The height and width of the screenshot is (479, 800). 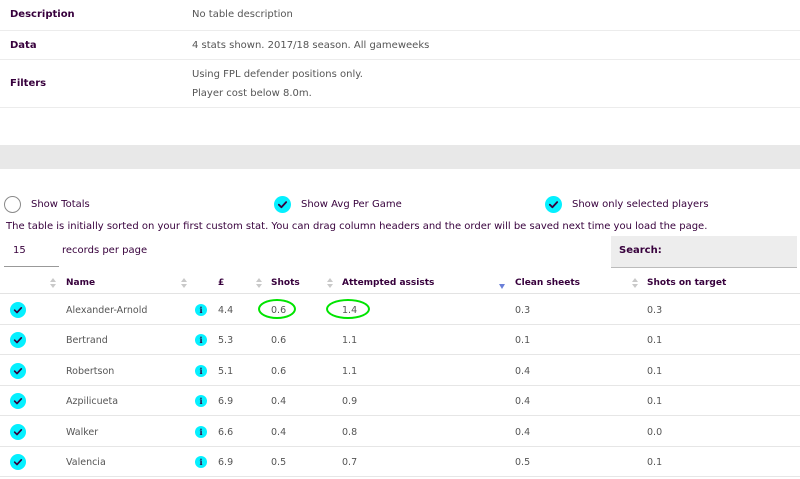 What do you see at coordinates (350, 432) in the screenshot?
I see `player-attempted-assists: 0.8` at bounding box center [350, 432].